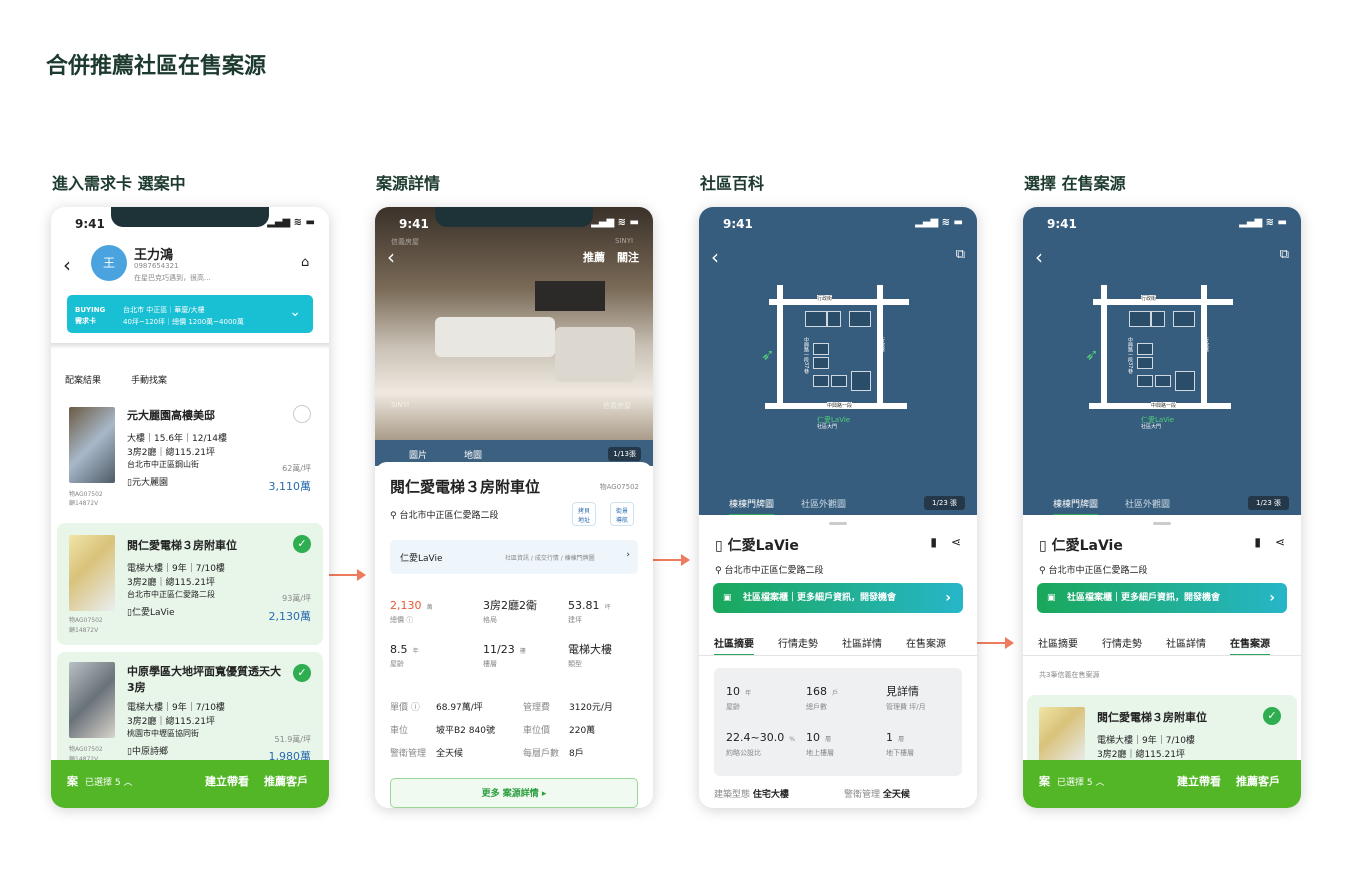 The image size is (1351, 872). What do you see at coordinates (838, 223) in the screenshot?
I see `status-bar: 9:41 ▂▄▆ ≋ ▬` at bounding box center [838, 223].